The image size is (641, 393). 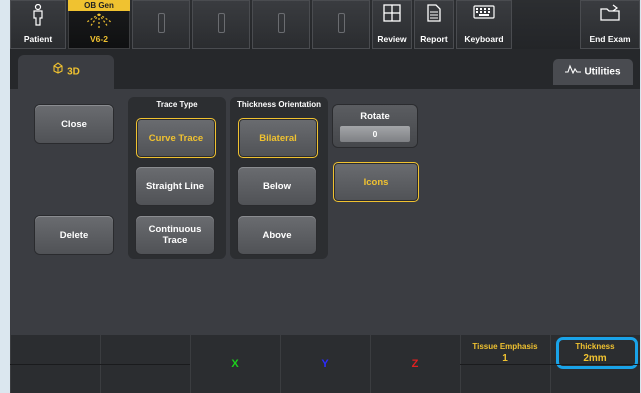 What do you see at coordinates (602, 72) in the screenshot?
I see `tab-utilities-label: Utilities` at bounding box center [602, 72].